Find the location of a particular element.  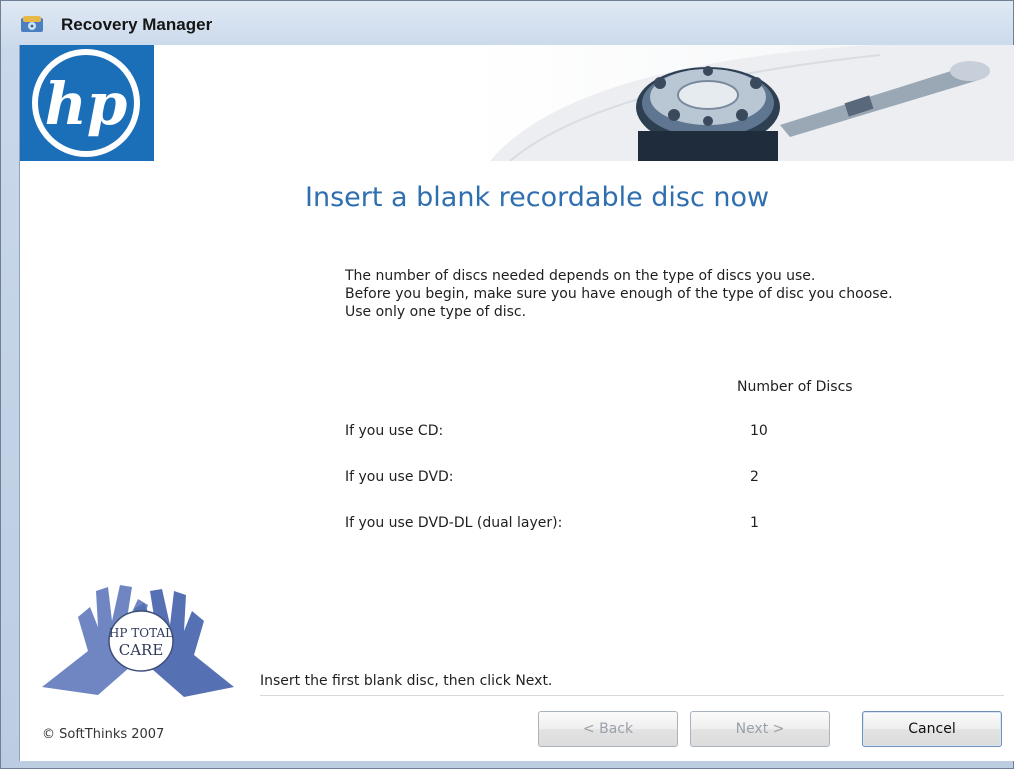

disc-type-label: If you use DVD-DL (dual layer): is located at coordinates (454, 523).